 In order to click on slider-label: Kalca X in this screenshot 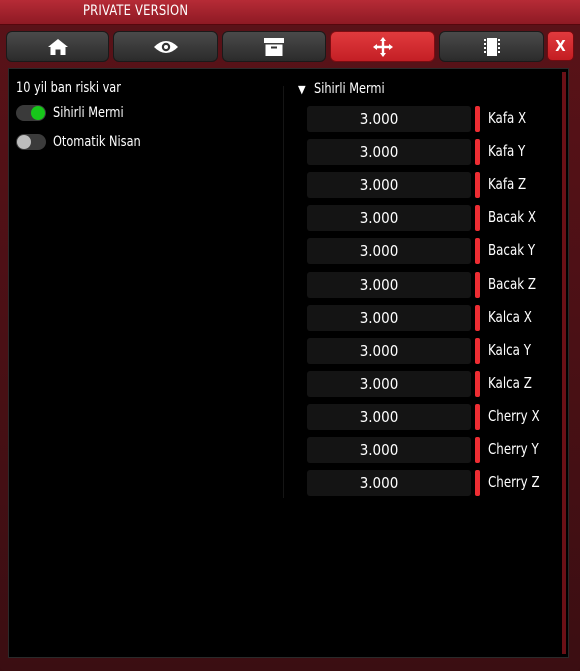, I will do `click(510, 317)`.